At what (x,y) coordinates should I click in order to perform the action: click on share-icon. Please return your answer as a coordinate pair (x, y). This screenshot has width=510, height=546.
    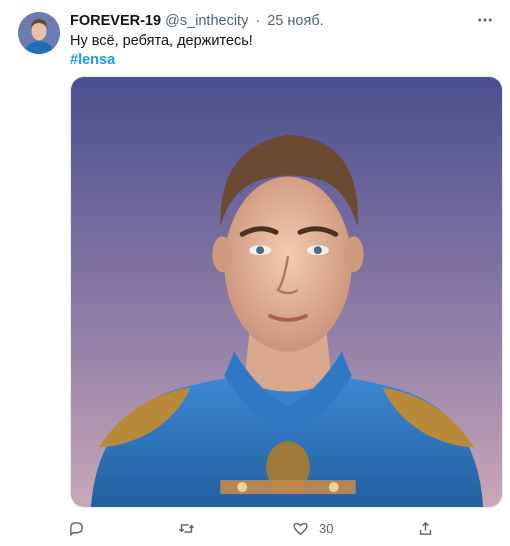
    Looking at the image, I should click on (425, 528).